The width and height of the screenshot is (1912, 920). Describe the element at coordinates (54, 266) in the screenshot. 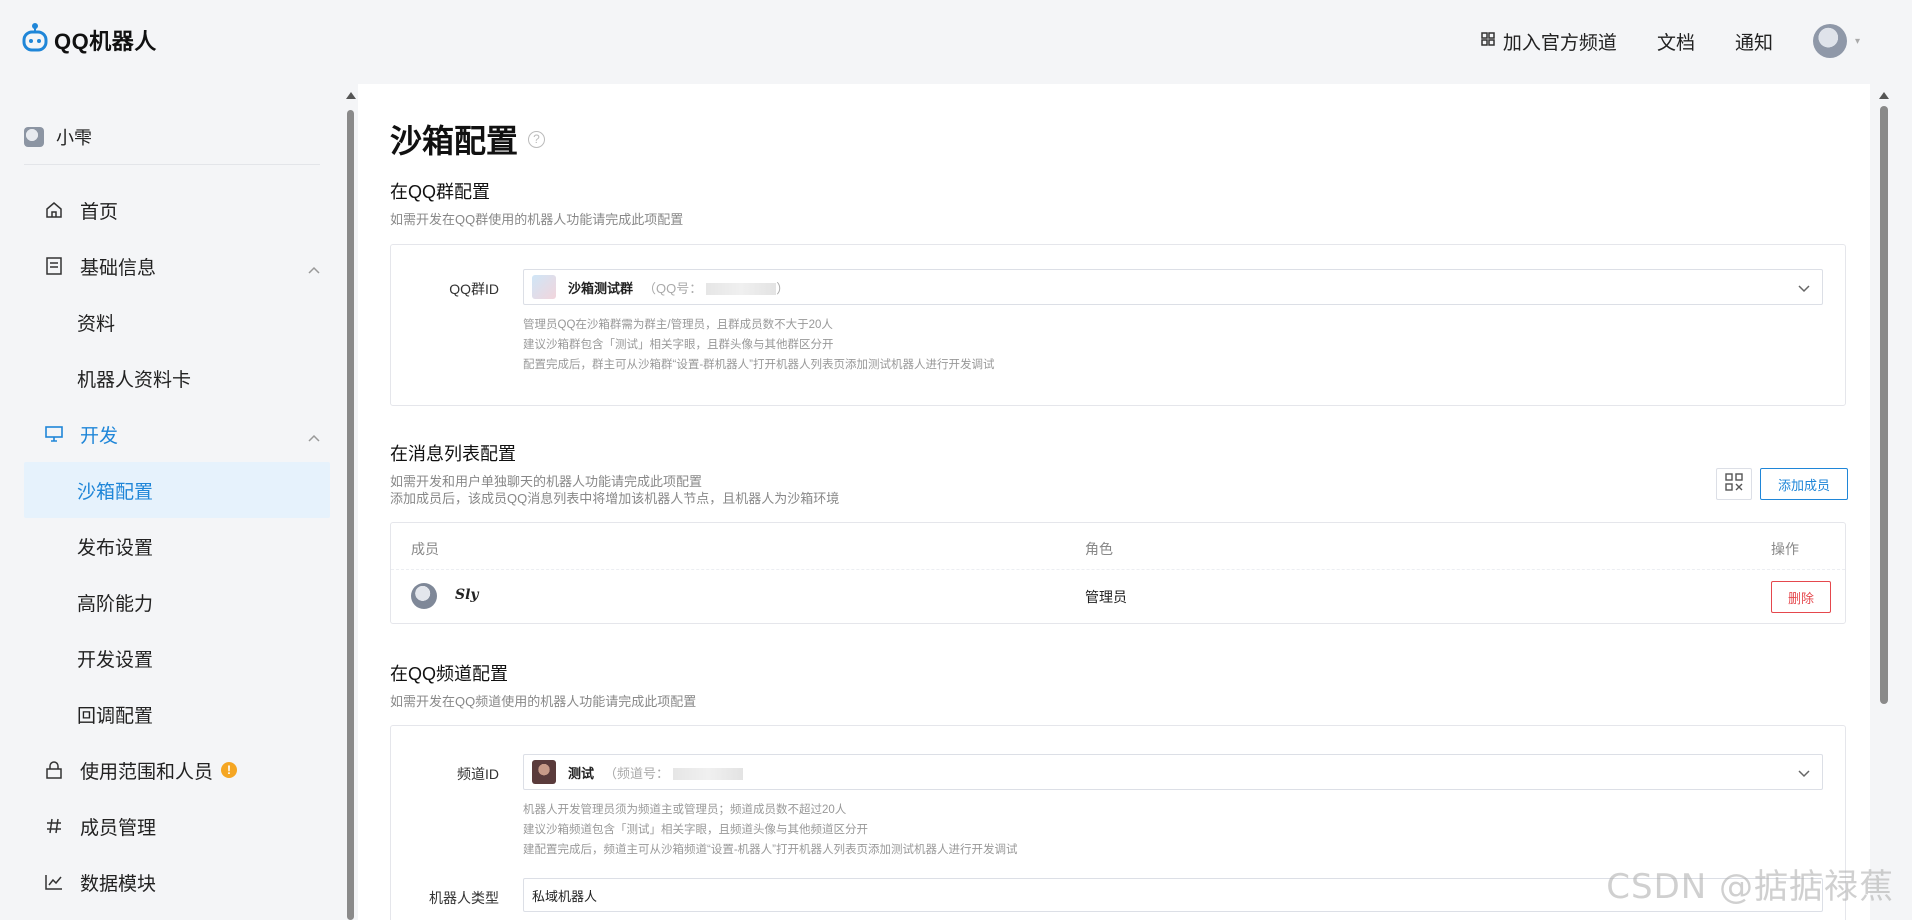

I see `document-icon` at that location.